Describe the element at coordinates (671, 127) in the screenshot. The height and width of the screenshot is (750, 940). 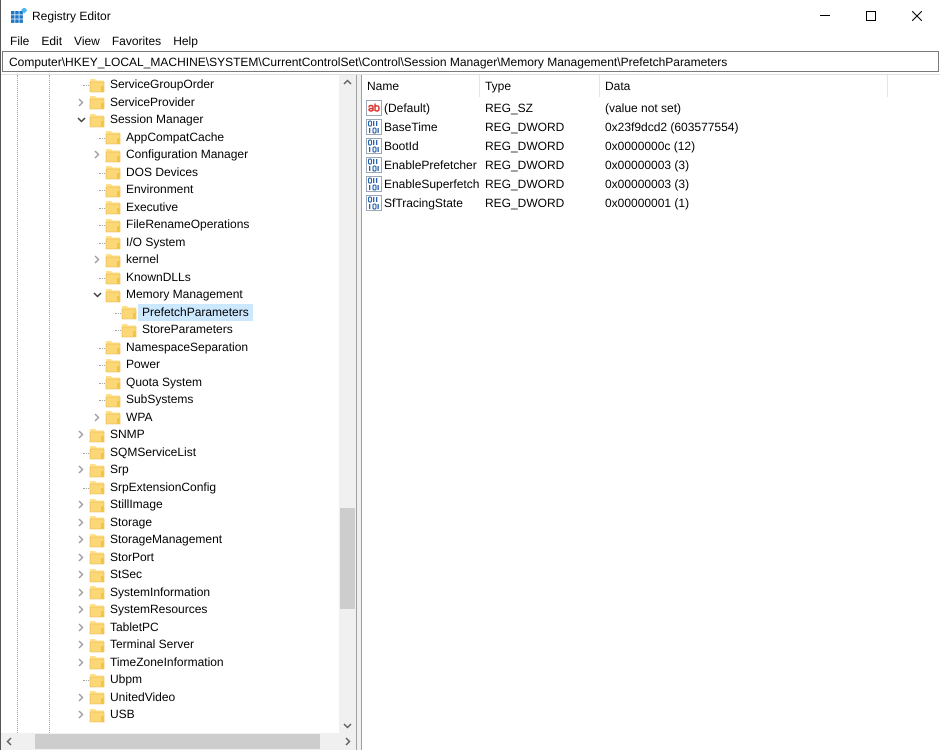
I see `value-data: 0x23f9dcd2 (603577554)` at that location.